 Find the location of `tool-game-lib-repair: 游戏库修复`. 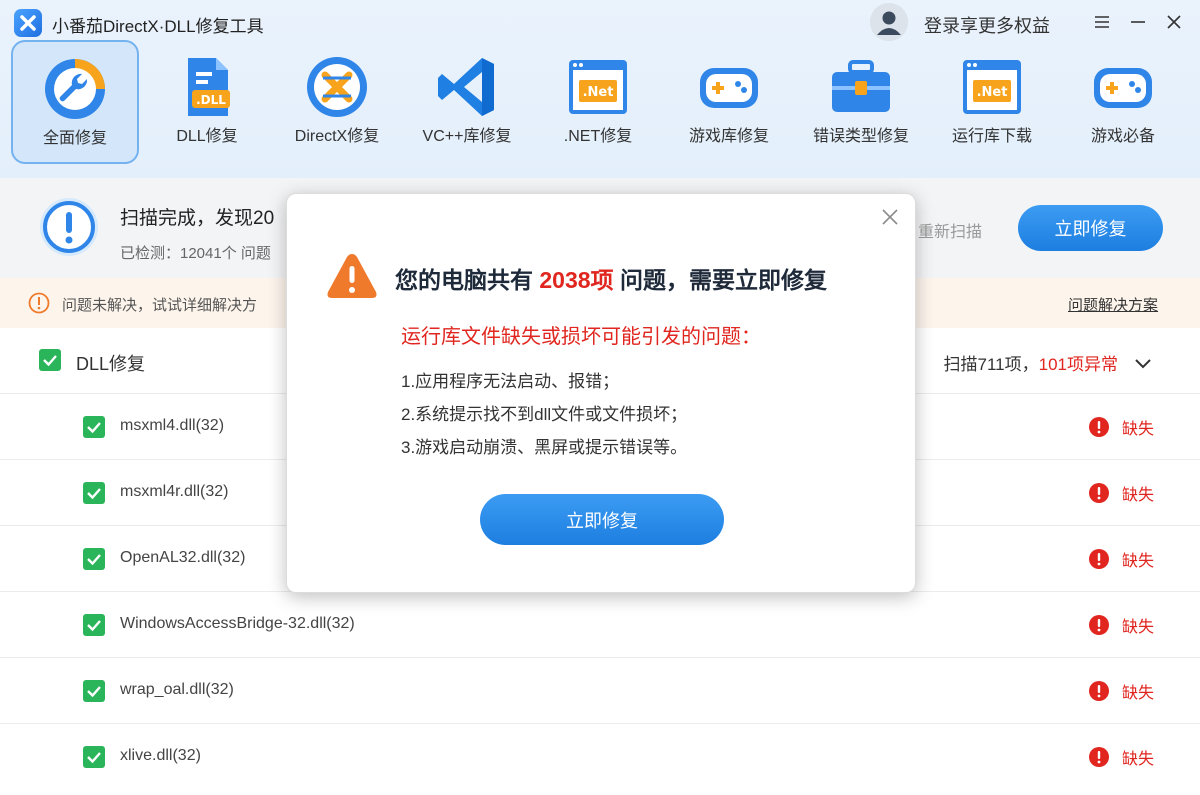

tool-game-lib-repair: 游戏库修复 is located at coordinates (729, 102).